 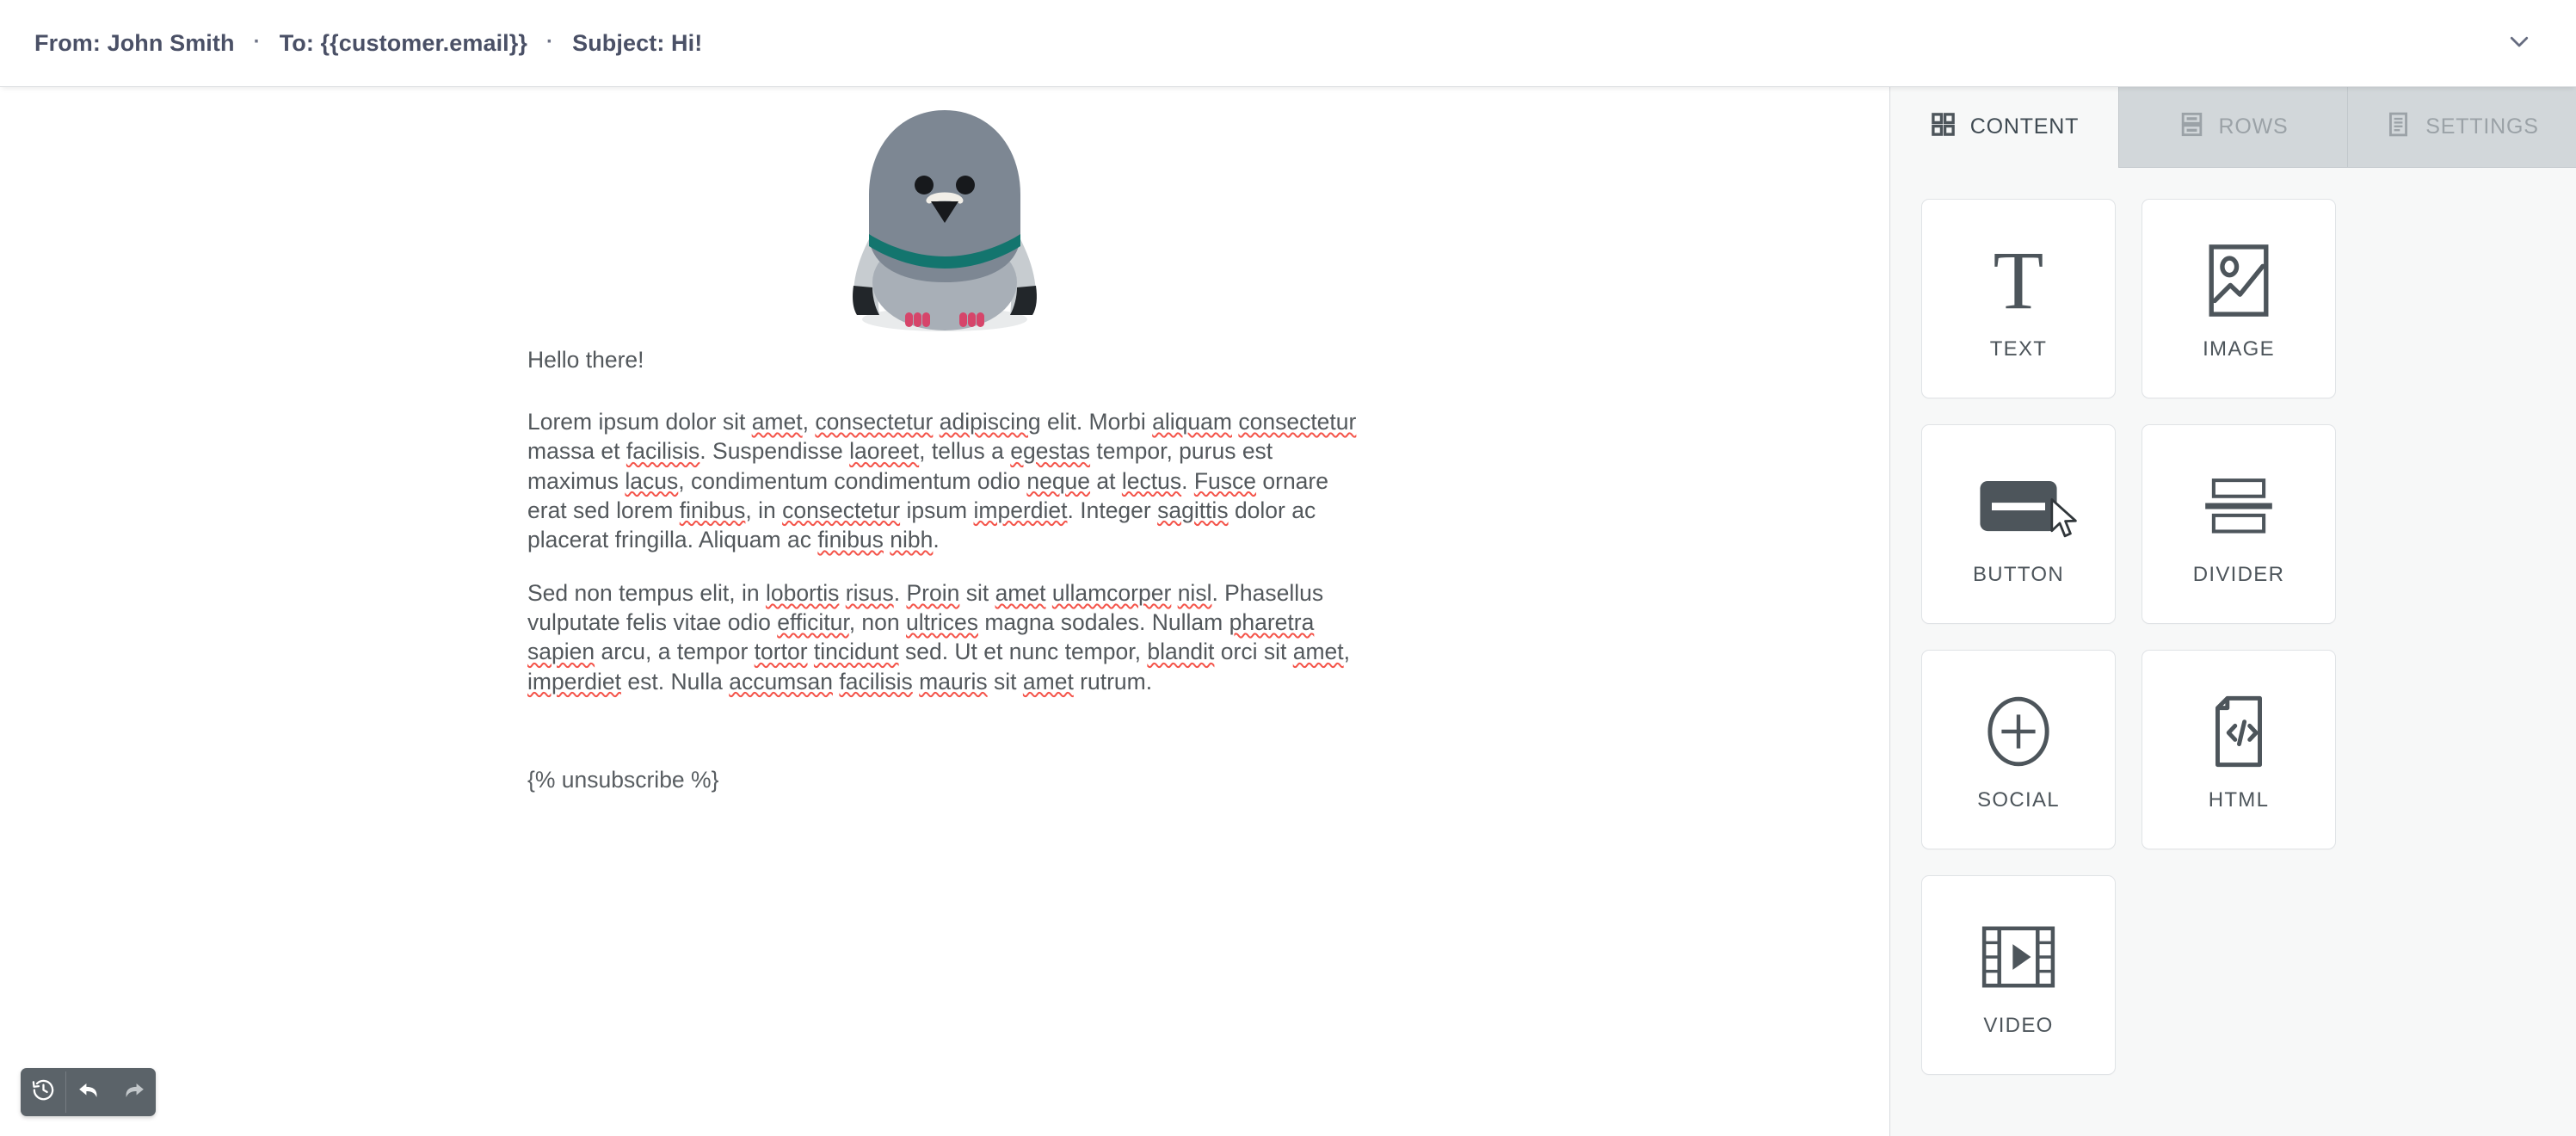 I want to click on redo-arrow-icon, so click(x=134, y=1092).